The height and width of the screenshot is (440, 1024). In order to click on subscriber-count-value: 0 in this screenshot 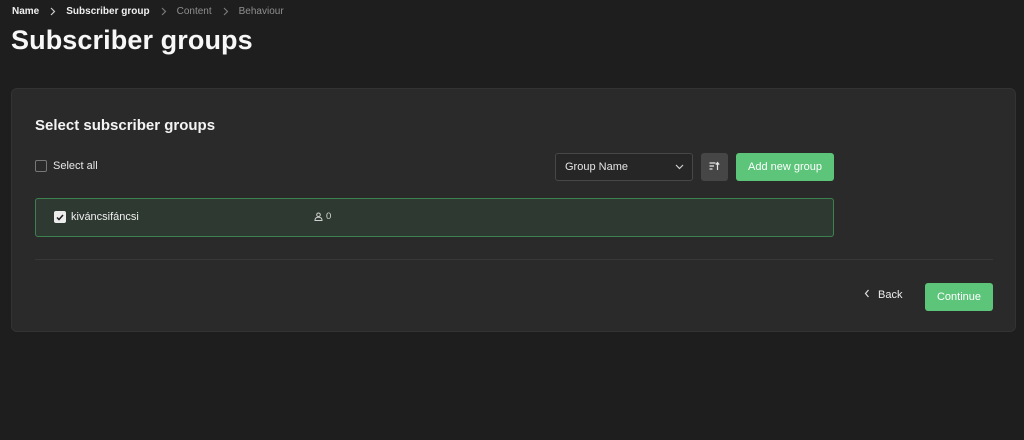, I will do `click(329, 216)`.